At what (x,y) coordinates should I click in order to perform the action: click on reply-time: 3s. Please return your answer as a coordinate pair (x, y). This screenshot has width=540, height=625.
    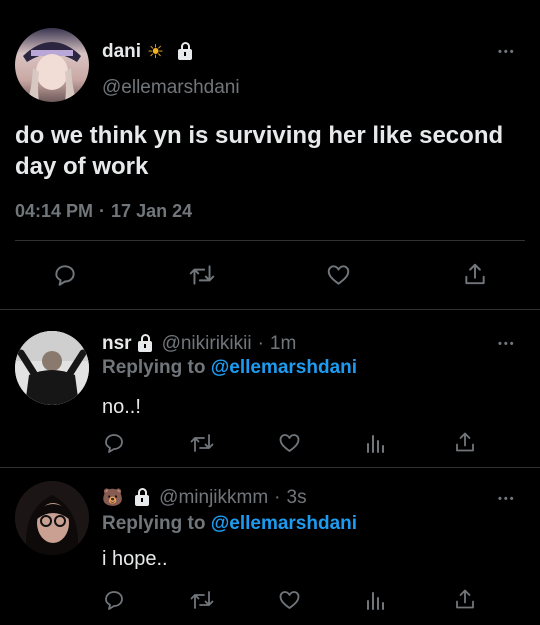
    Looking at the image, I should click on (297, 498).